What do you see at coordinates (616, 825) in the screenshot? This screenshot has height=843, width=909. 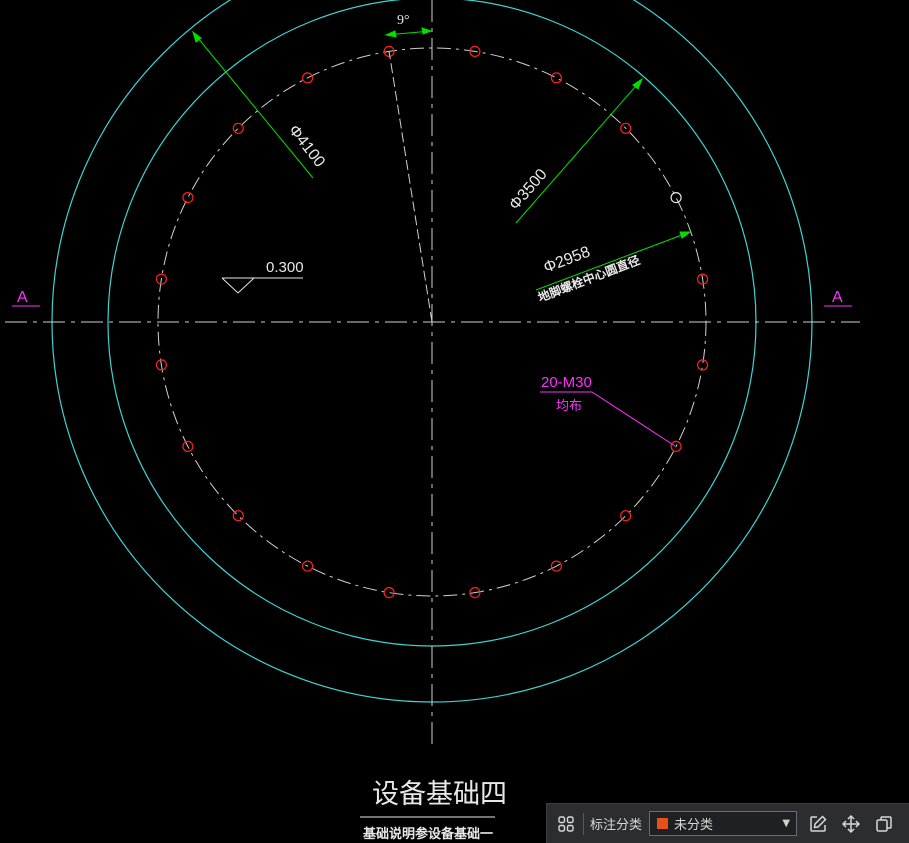 I see `category-label: 标注分类` at bounding box center [616, 825].